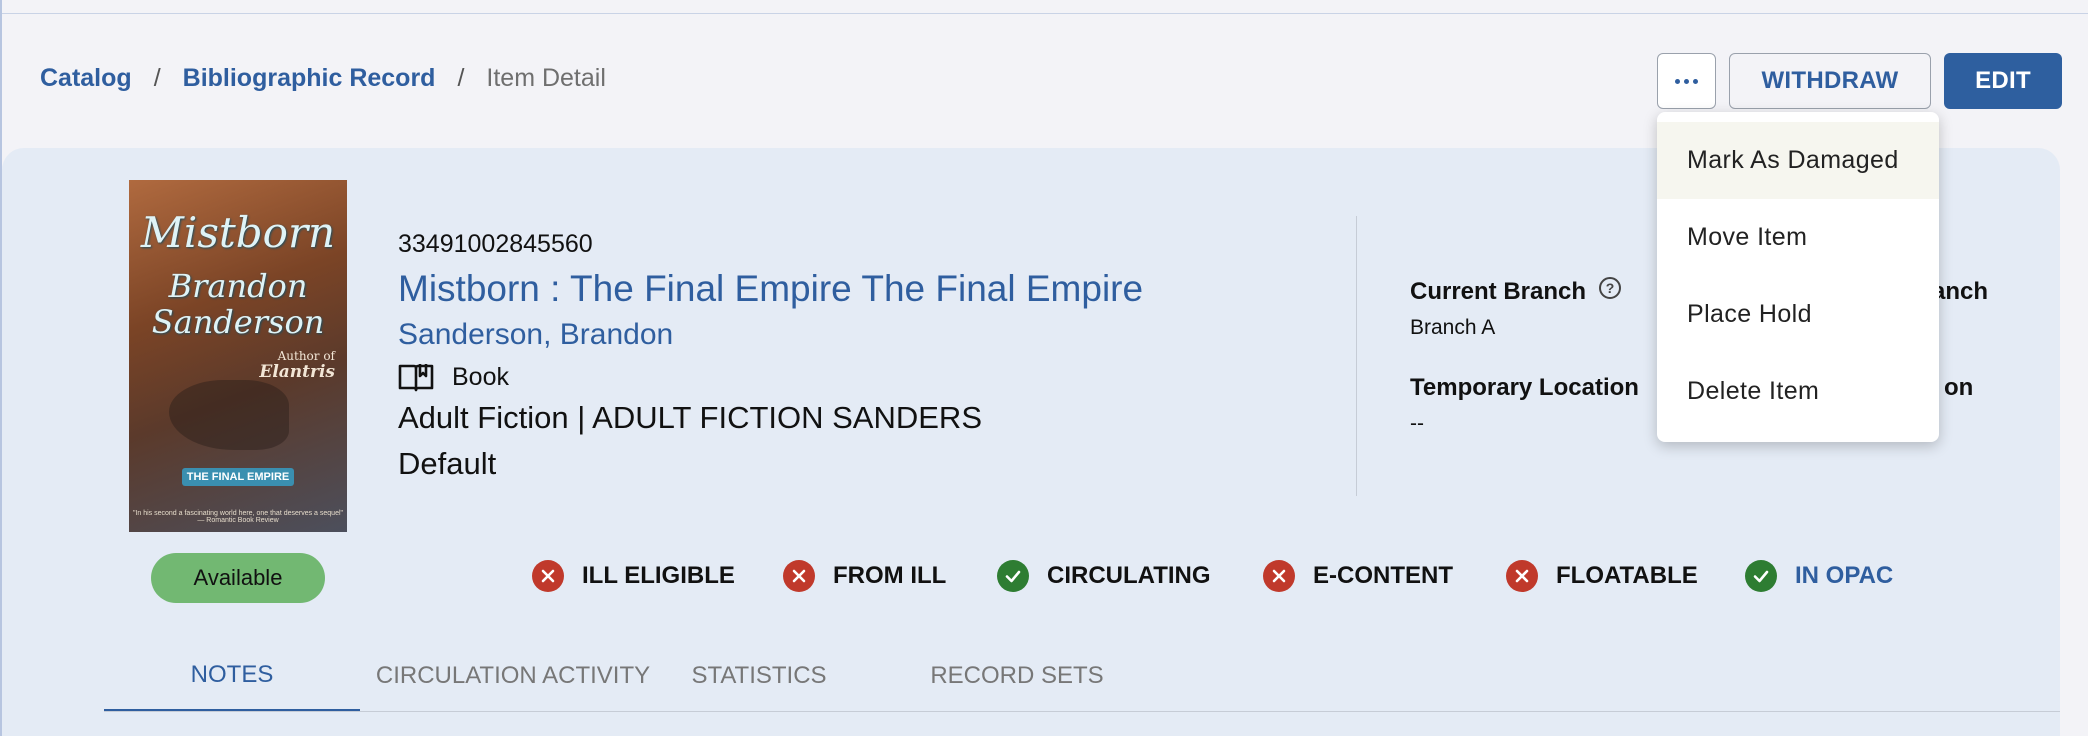 Image resolution: width=2088 pixels, height=736 pixels. I want to click on item-format-label: Book, so click(480, 376).